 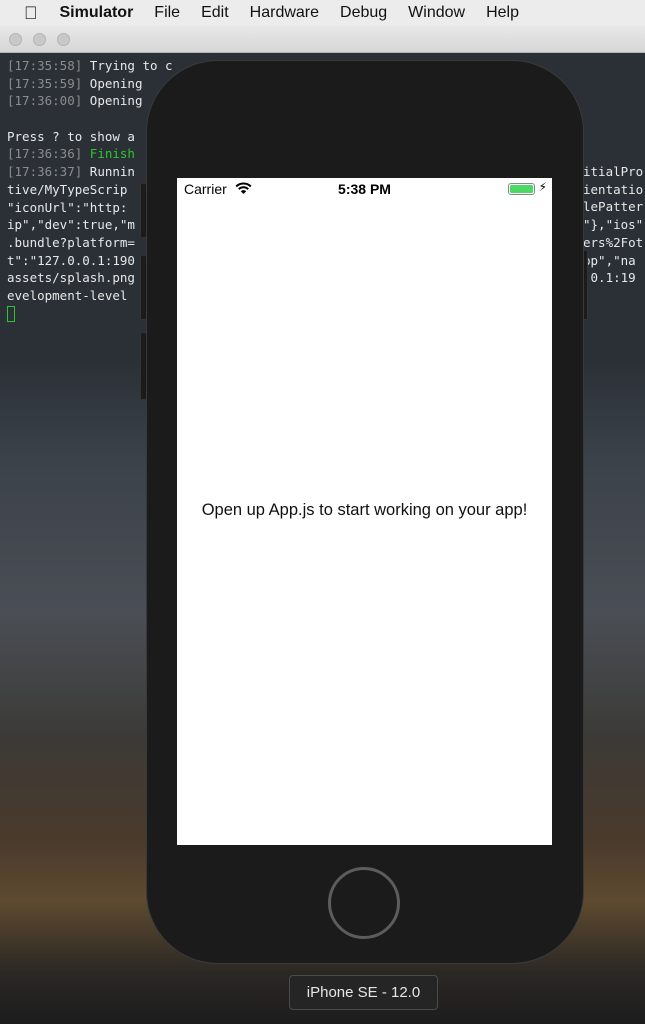 I want to click on terminal-line: itialPro, so click(x=613, y=171).